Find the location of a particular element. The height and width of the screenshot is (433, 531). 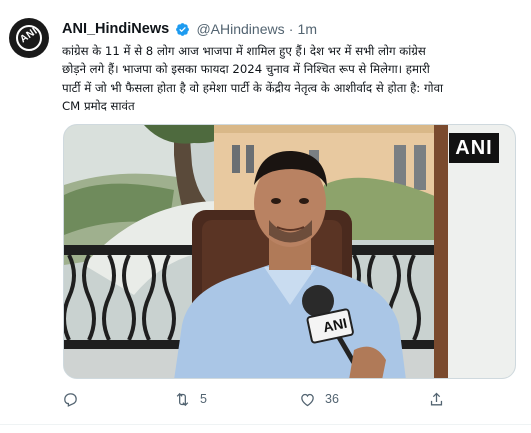

like-count: 36 is located at coordinates (332, 399).